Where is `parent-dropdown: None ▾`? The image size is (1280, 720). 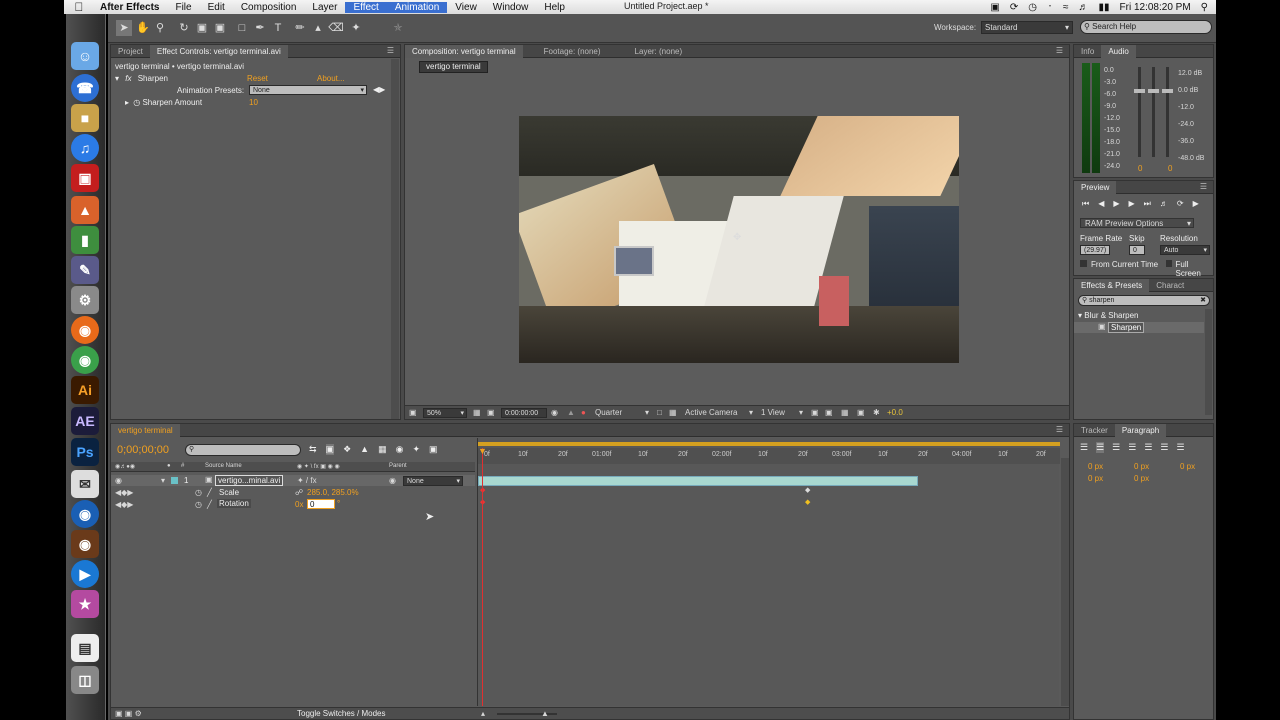 parent-dropdown: None ▾ is located at coordinates (433, 481).